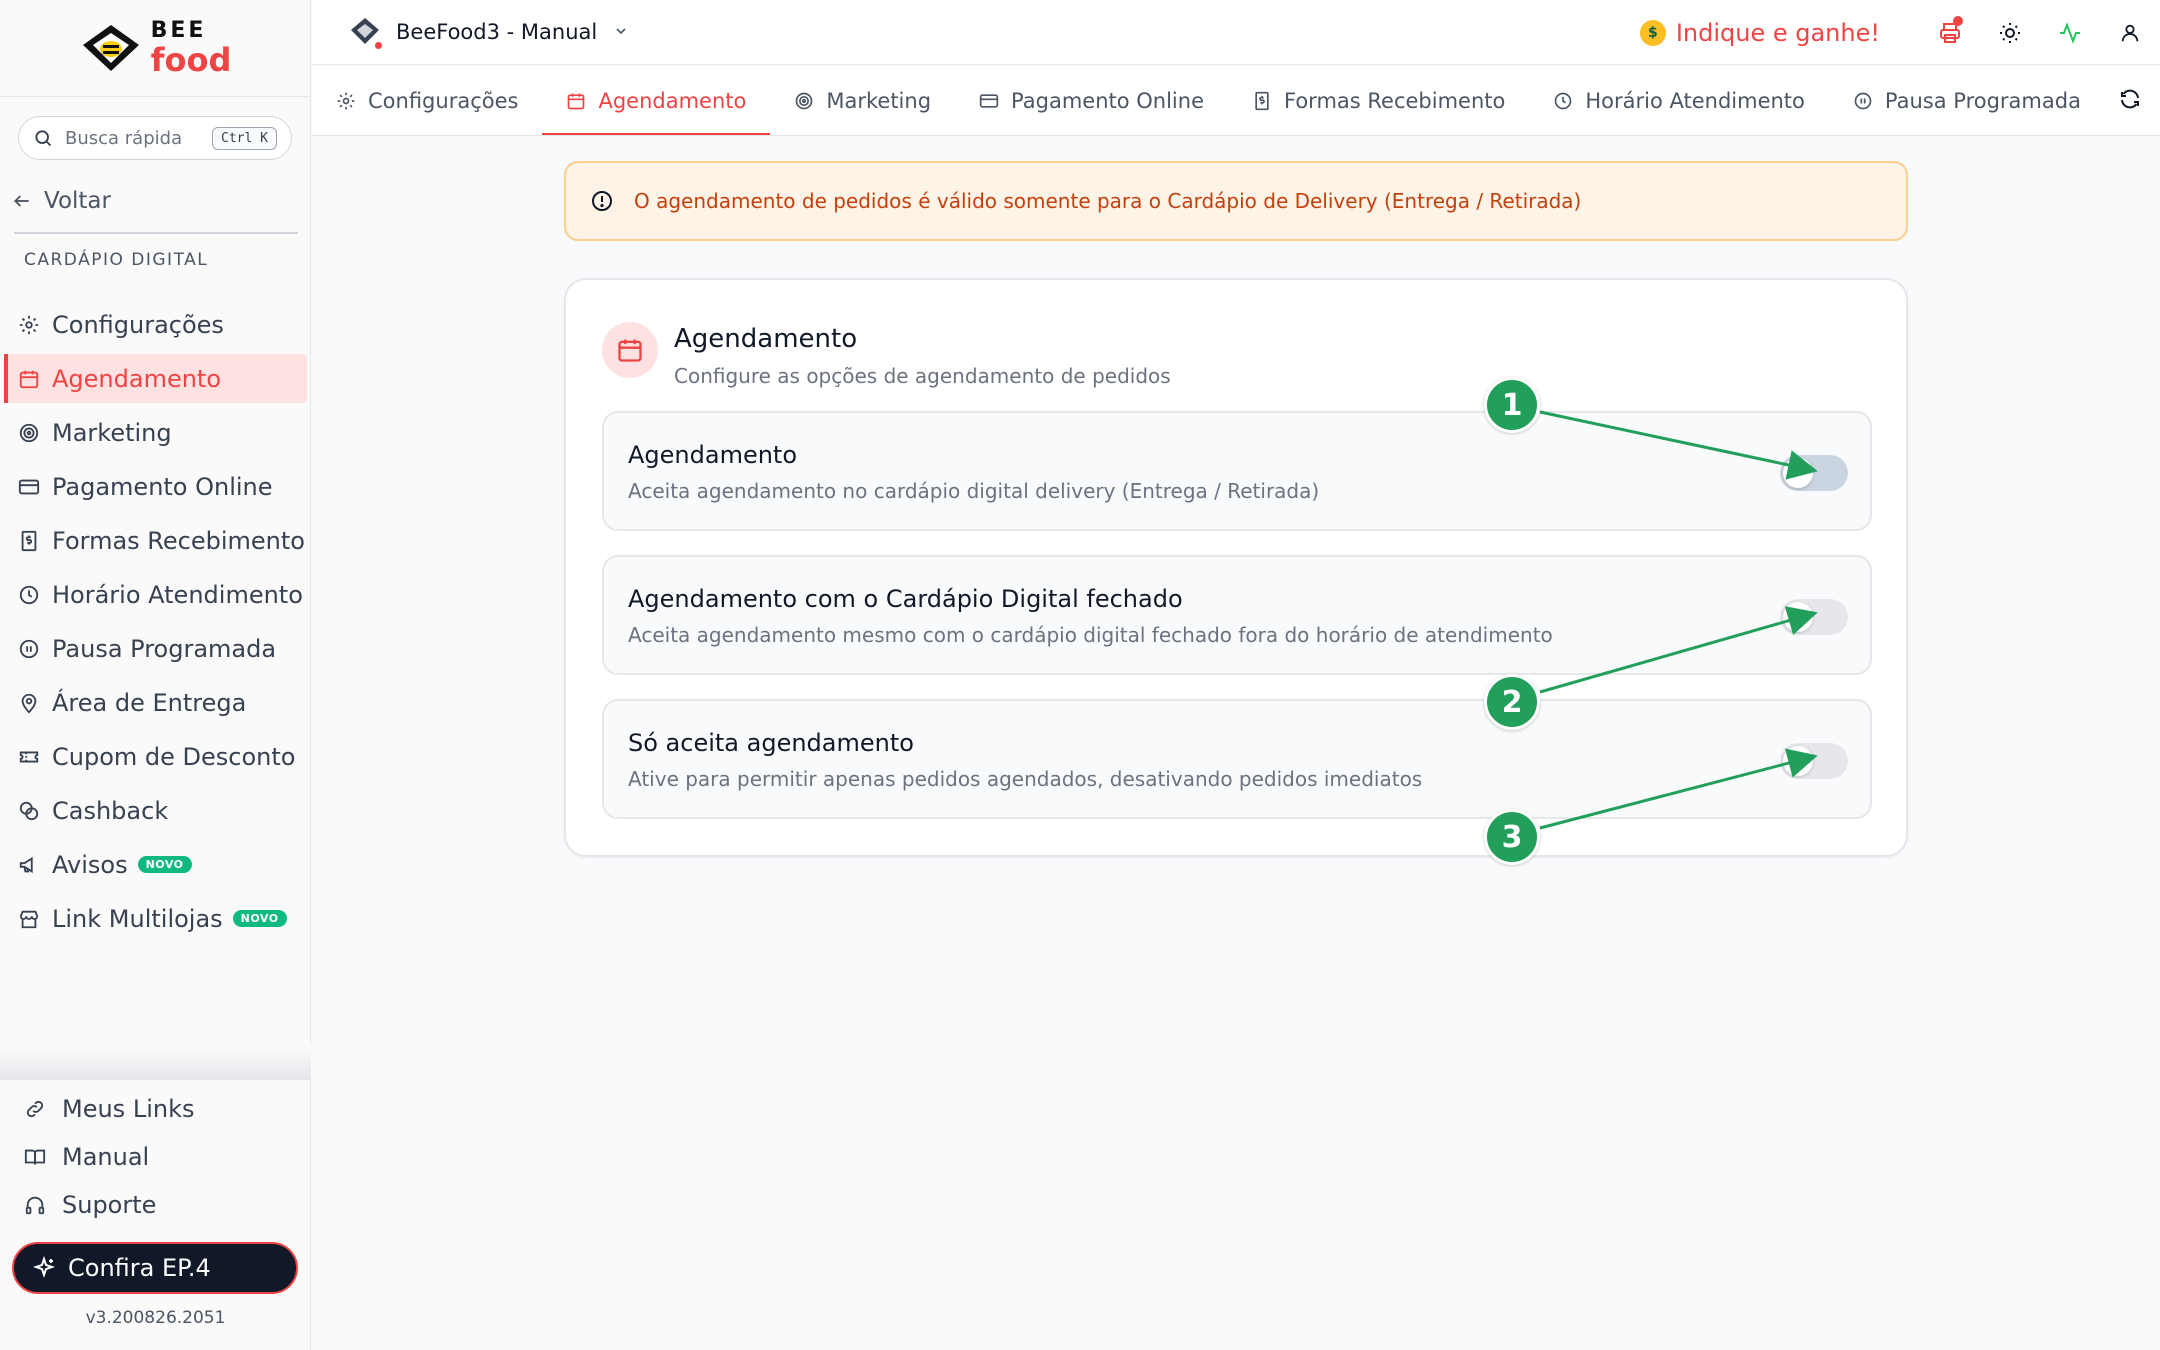 The height and width of the screenshot is (1350, 2160). What do you see at coordinates (164, 648) in the screenshot?
I see `sidebar-item-label: Pausa Programada` at bounding box center [164, 648].